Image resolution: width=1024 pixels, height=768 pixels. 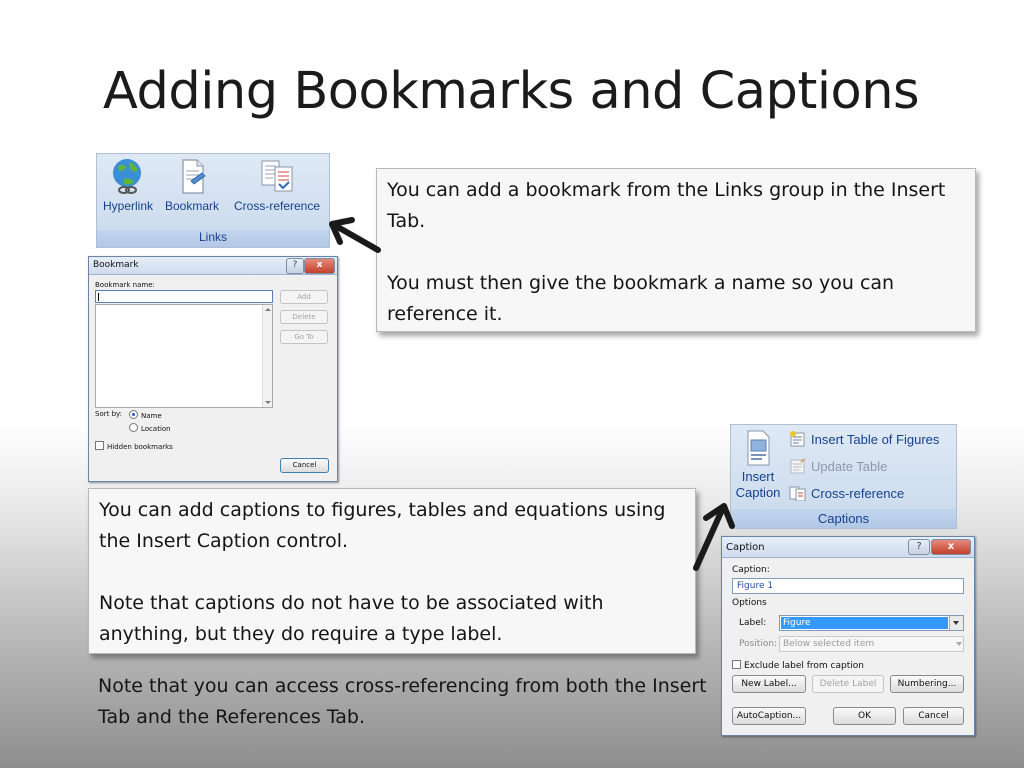 What do you see at coordinates (751, 570) in the screenshot?
I see `caption-label: Caption:` at bounding box center [751, 570].